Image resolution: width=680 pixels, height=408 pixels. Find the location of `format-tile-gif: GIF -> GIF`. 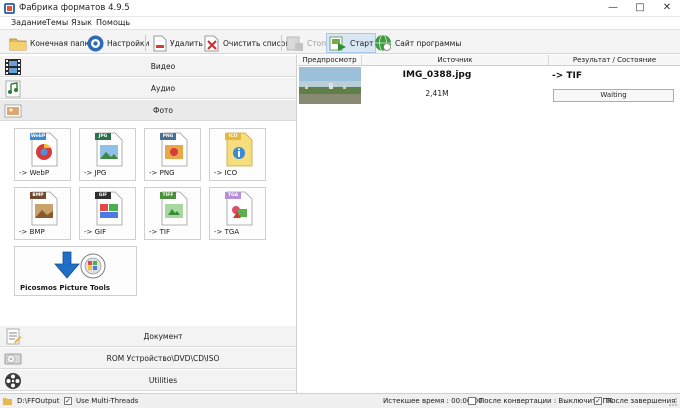

format-tile-gif: GIF -> GIF is located at coordinates (107, 213).